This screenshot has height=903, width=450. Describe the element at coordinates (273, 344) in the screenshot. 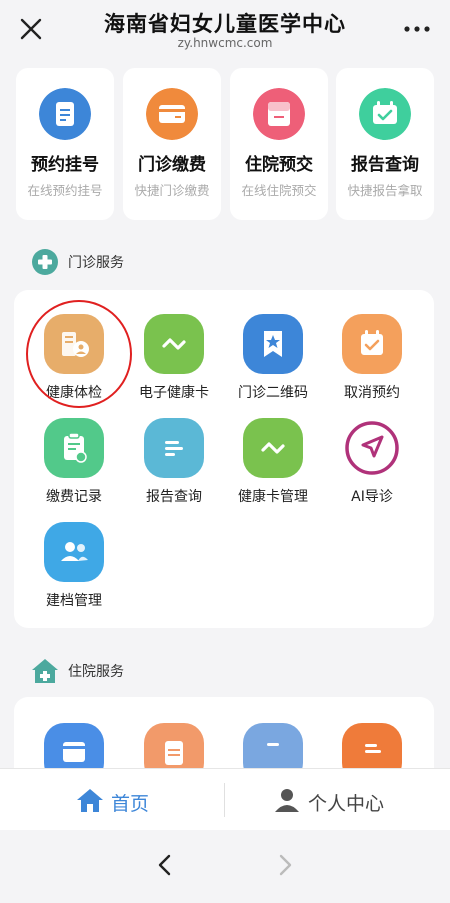

I see `qr-code-icon` at that location.